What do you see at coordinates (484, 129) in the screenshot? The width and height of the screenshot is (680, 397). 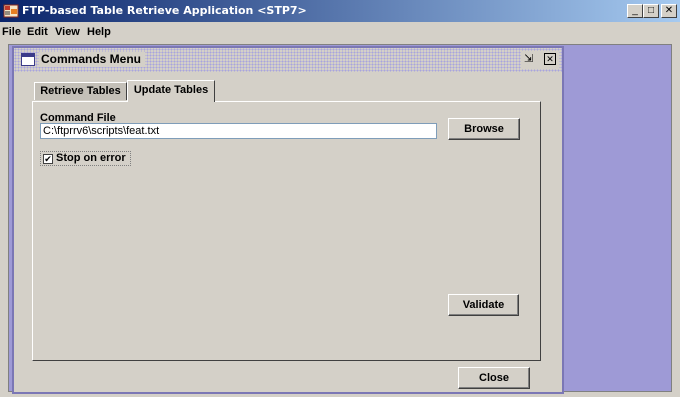 I see `browse-button: Browse` at bounding box center [484, 129].